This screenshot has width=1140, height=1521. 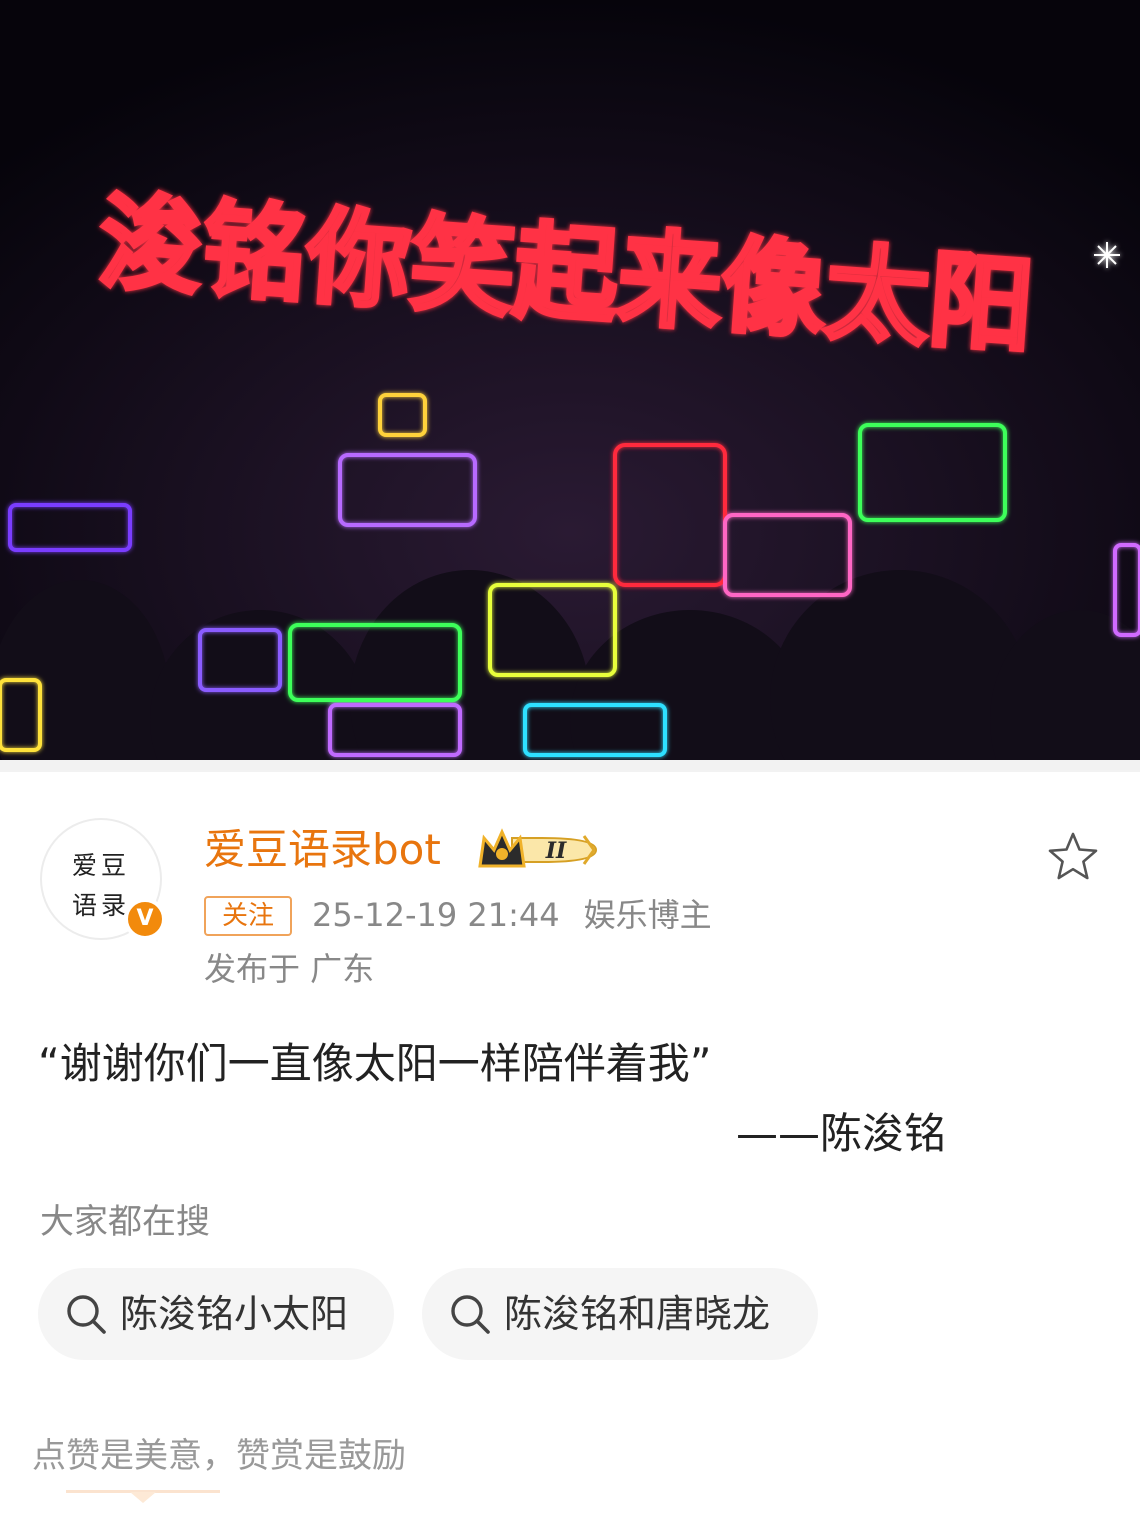 I want to click on search-chip-label: 陈浚铭和唐晓龙, so click(x=637, y=1314).